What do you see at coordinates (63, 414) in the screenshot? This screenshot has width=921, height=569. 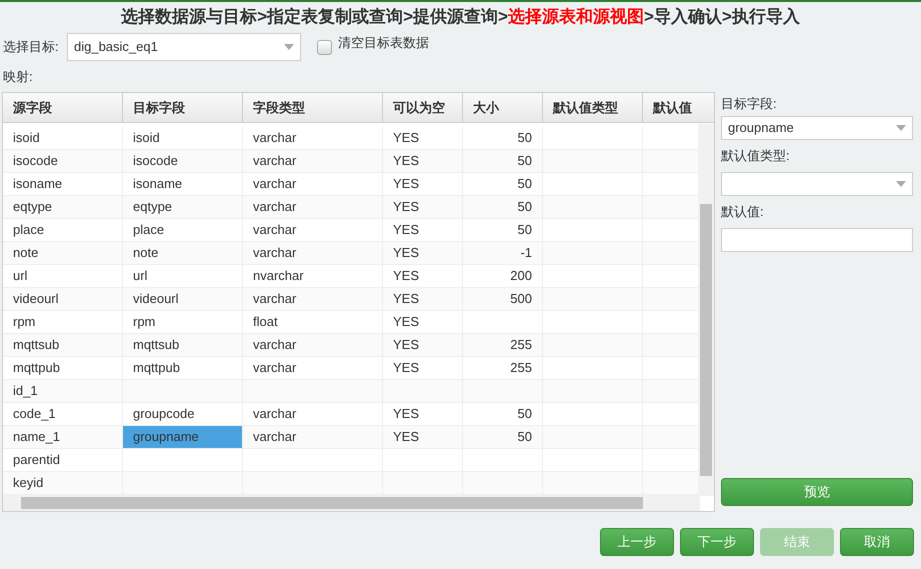 I see `table-cell: code_1` at bounding box center [63, 414].